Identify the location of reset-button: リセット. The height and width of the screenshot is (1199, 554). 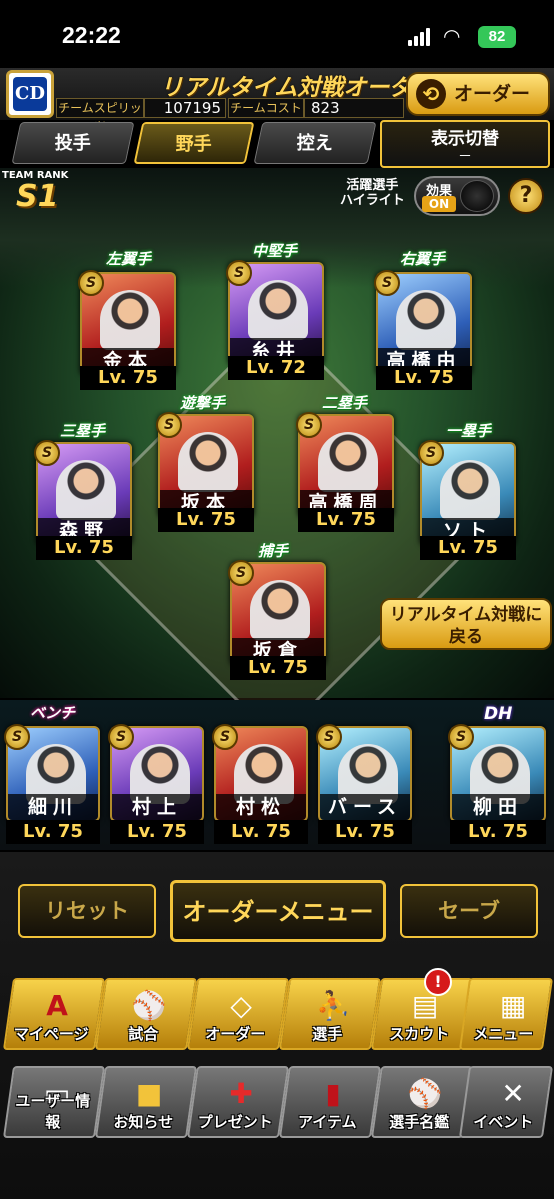
(87, 911).